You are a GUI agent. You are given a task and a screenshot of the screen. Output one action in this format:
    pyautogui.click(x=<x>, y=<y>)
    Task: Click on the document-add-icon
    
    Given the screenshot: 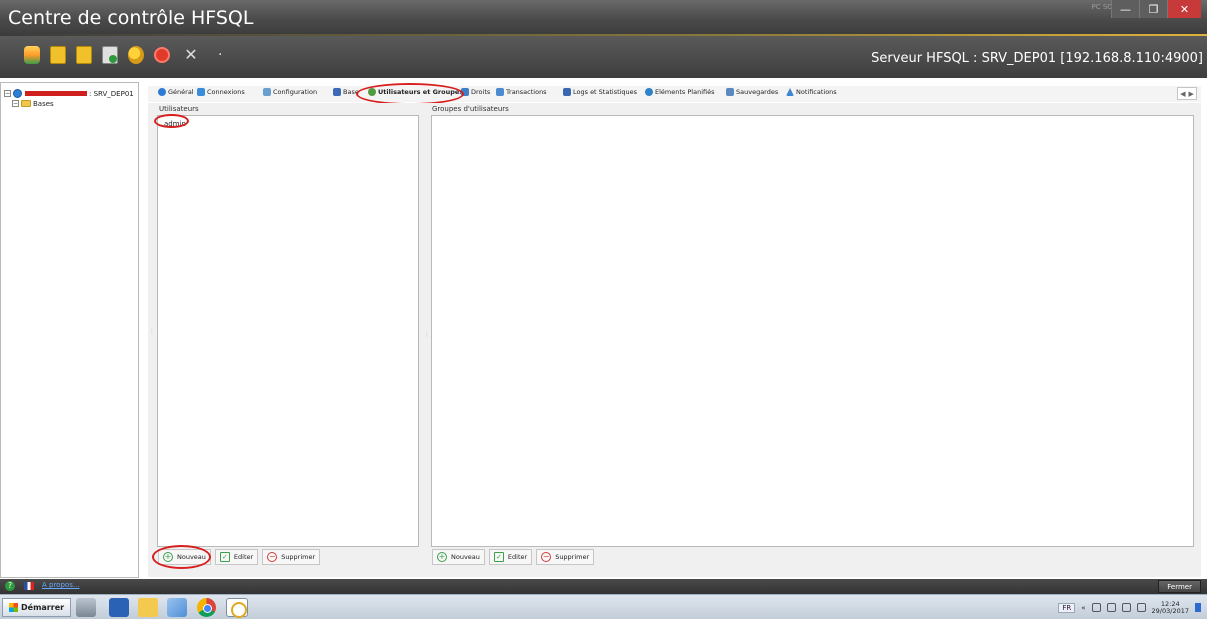 What is the action you would take?
    pyautogui.click(x=110, y=55)
    